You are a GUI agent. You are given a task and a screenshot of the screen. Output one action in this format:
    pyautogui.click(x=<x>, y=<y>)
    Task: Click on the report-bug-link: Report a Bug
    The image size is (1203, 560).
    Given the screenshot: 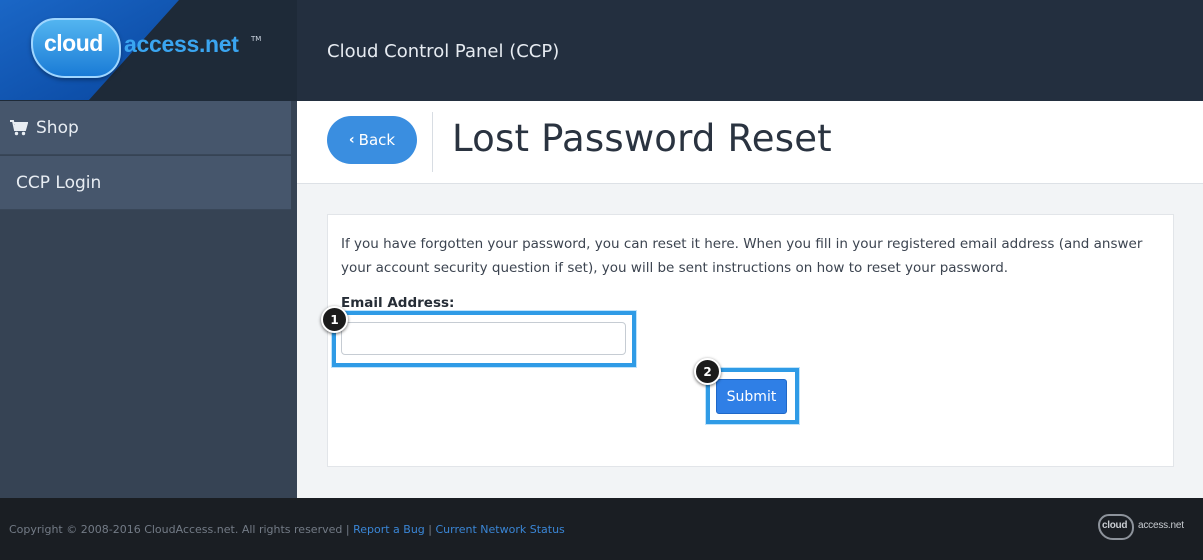 What is the action you would take?
    pyautogui.click(x=389, y=529)
    